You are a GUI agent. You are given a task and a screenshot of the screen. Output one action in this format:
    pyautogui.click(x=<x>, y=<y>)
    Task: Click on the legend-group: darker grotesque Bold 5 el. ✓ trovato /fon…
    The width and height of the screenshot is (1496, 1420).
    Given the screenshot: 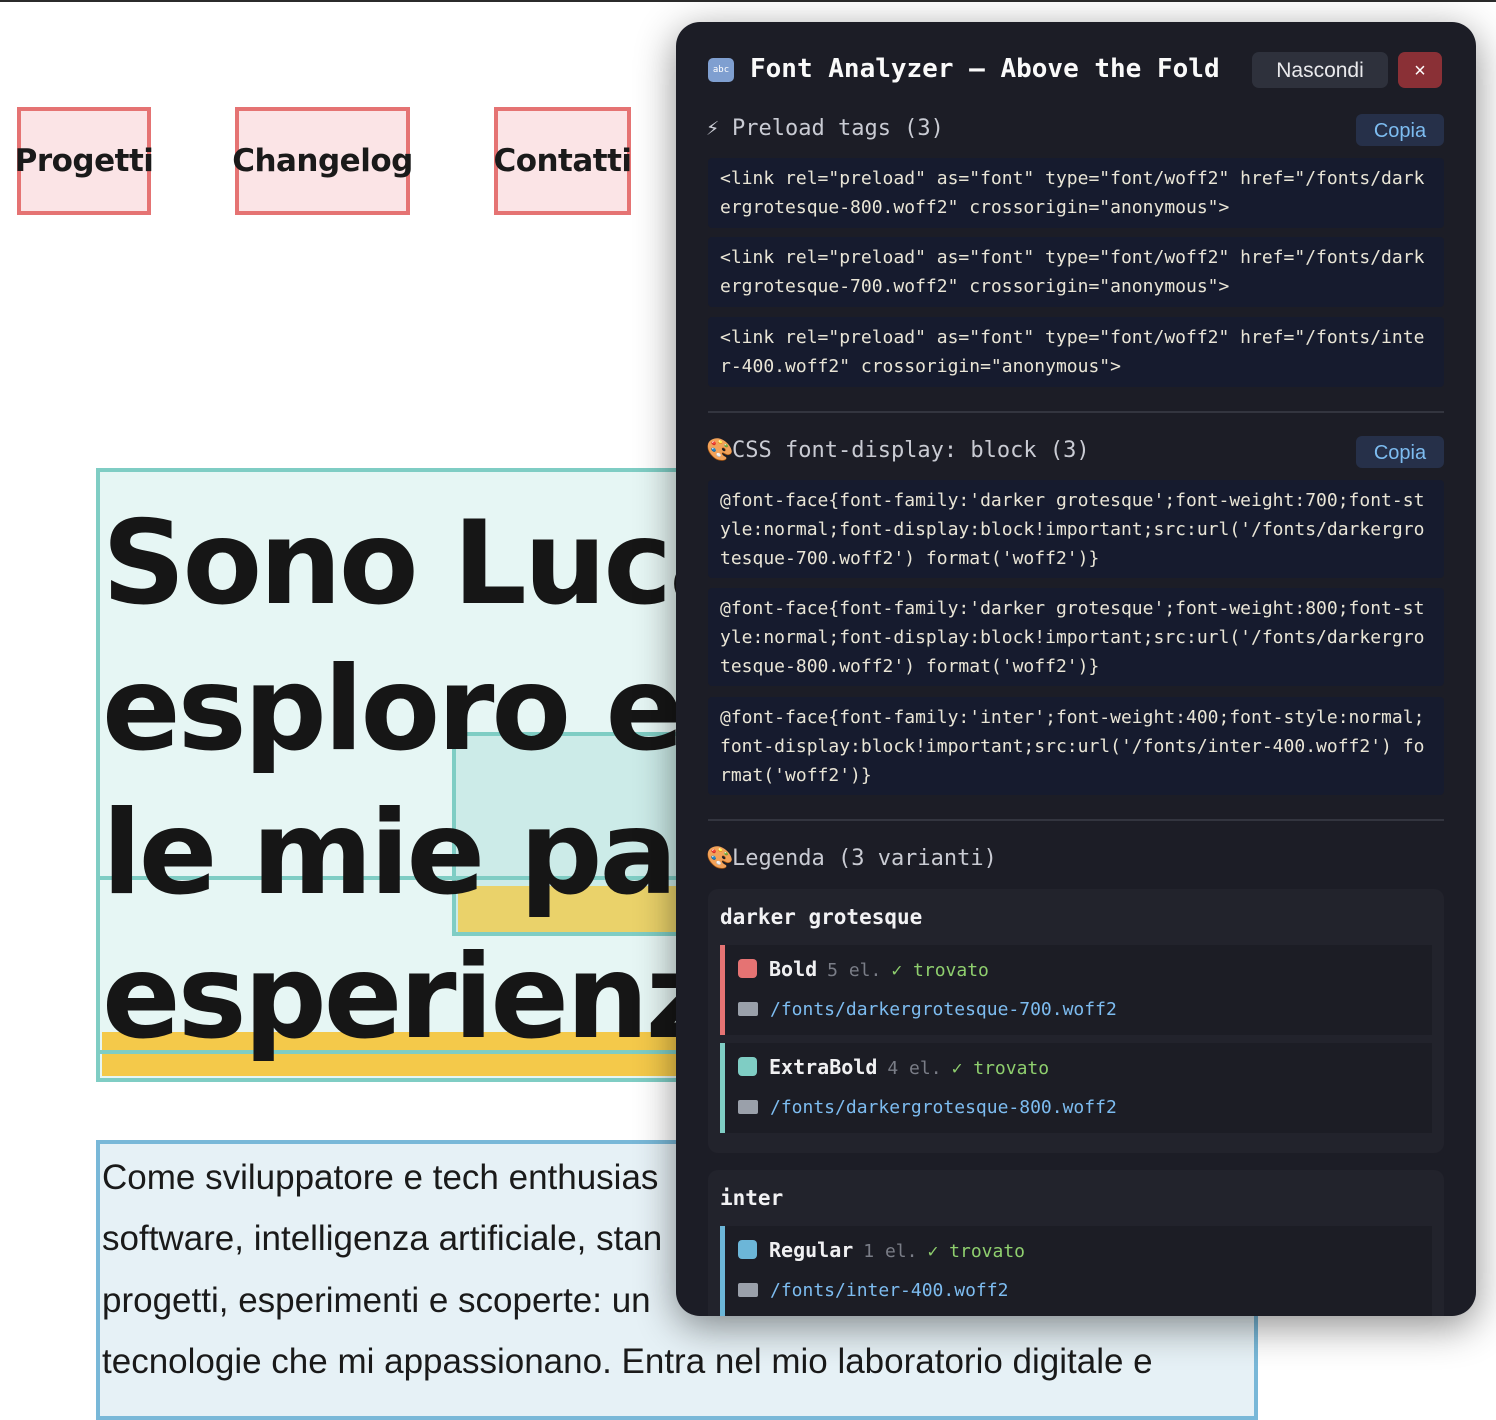 What is the action you would take?
    pyautogui.click(x=1076, y=1021)
    